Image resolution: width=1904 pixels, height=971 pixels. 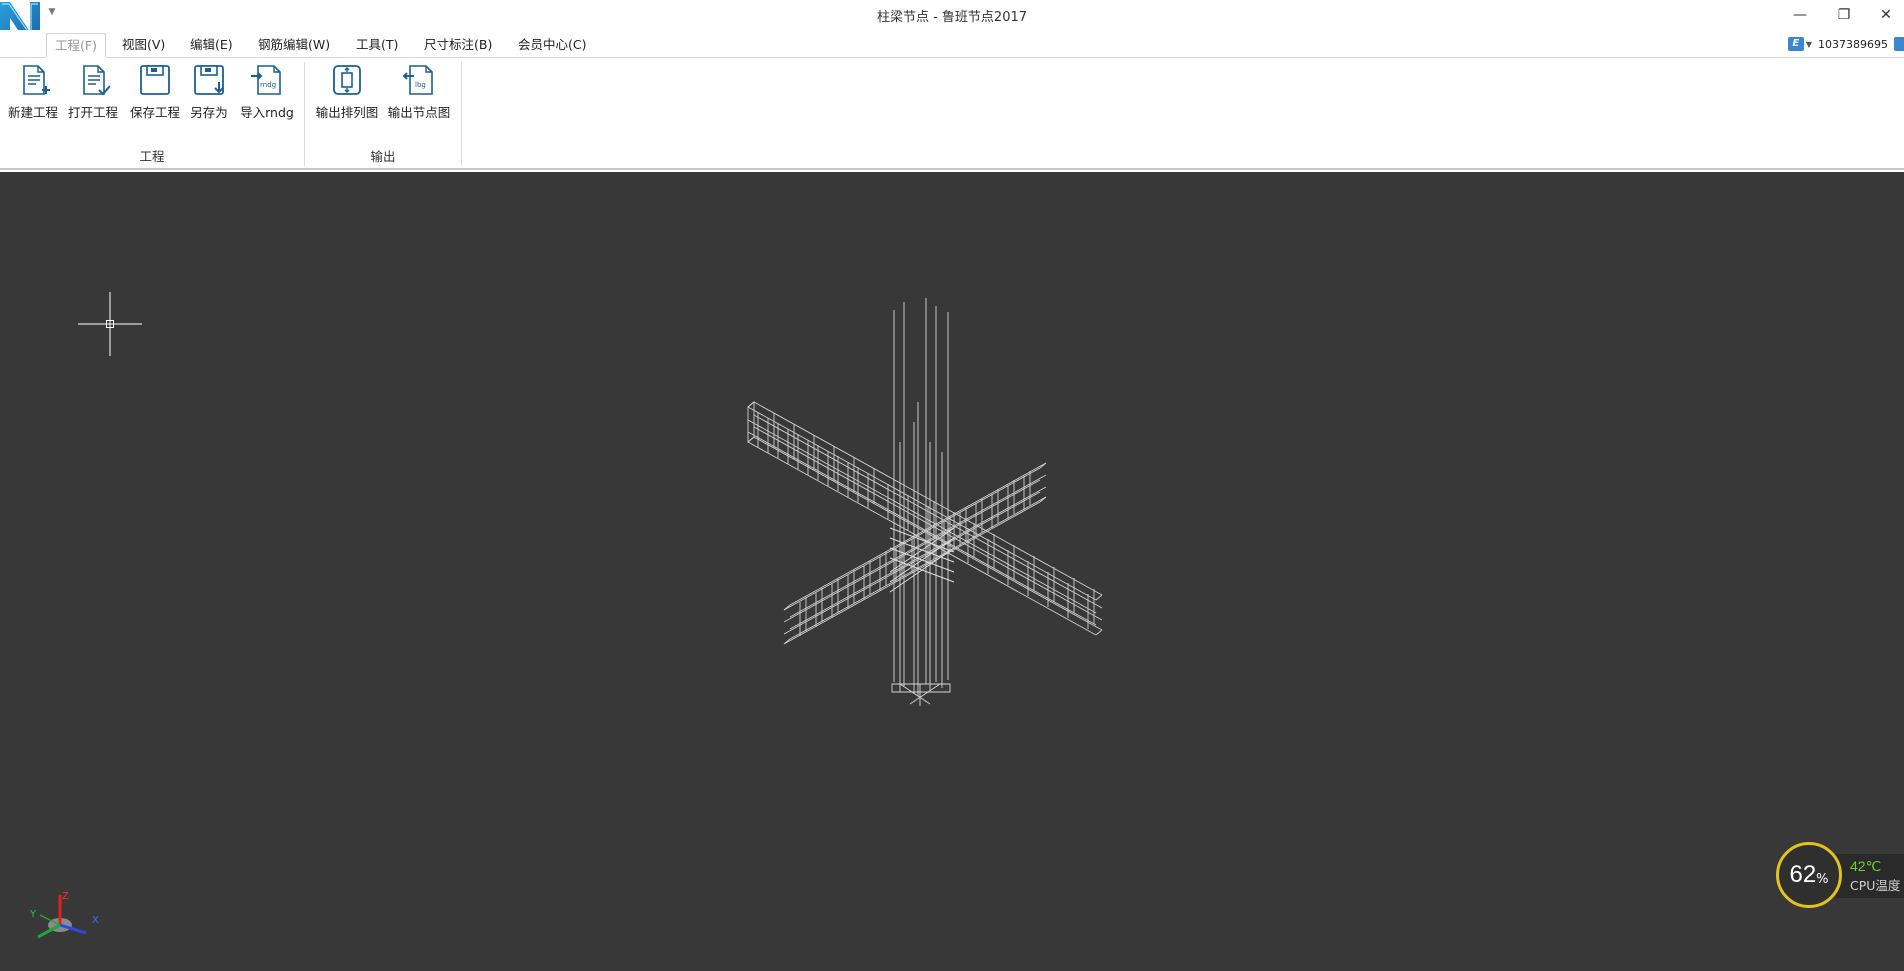 I want to click on save-icon, so click(x=155, y=80).